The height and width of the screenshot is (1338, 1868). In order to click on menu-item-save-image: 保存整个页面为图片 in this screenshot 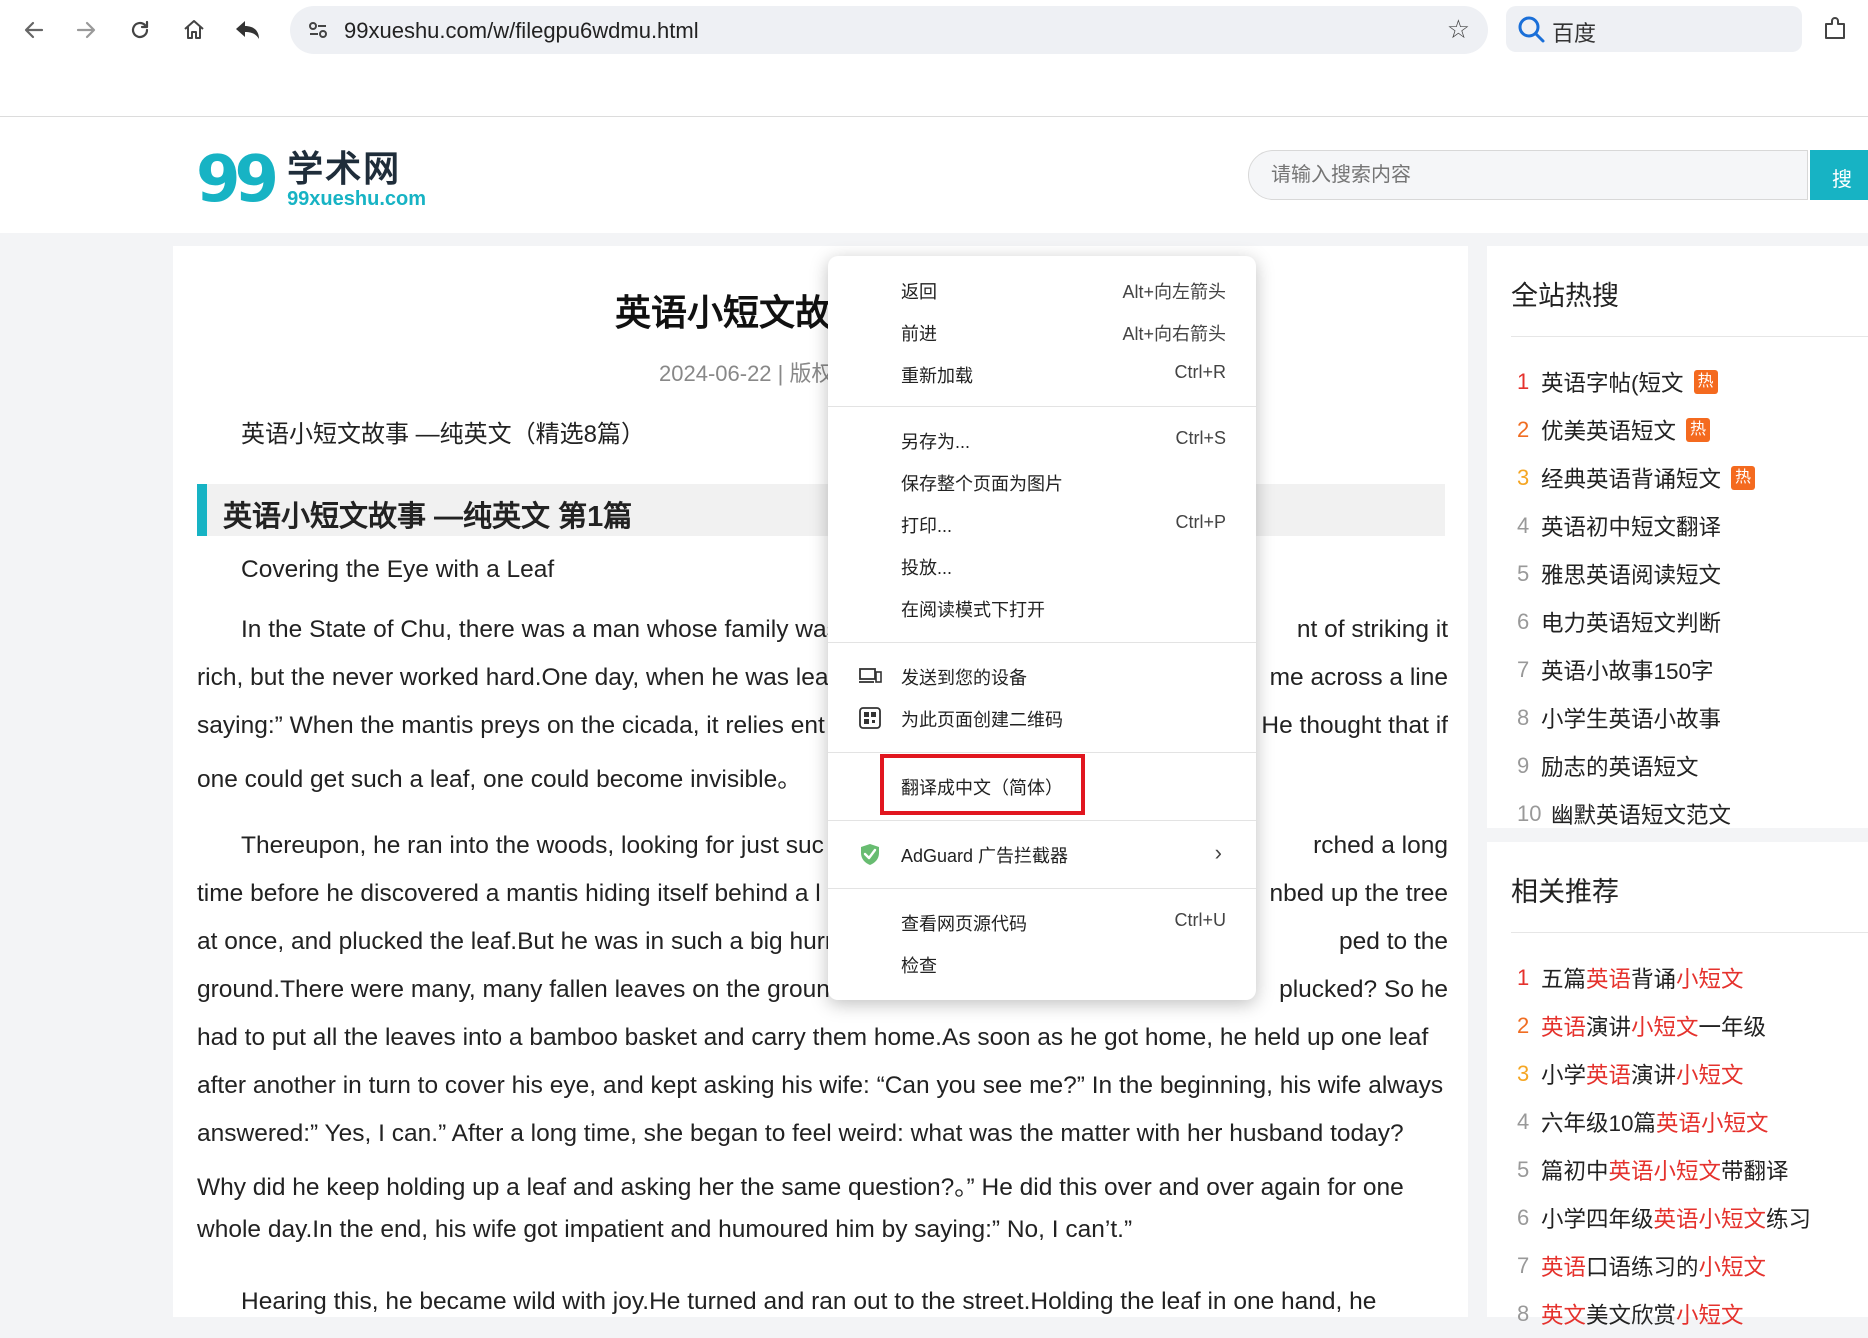, I will do `click(1042, 482)`.